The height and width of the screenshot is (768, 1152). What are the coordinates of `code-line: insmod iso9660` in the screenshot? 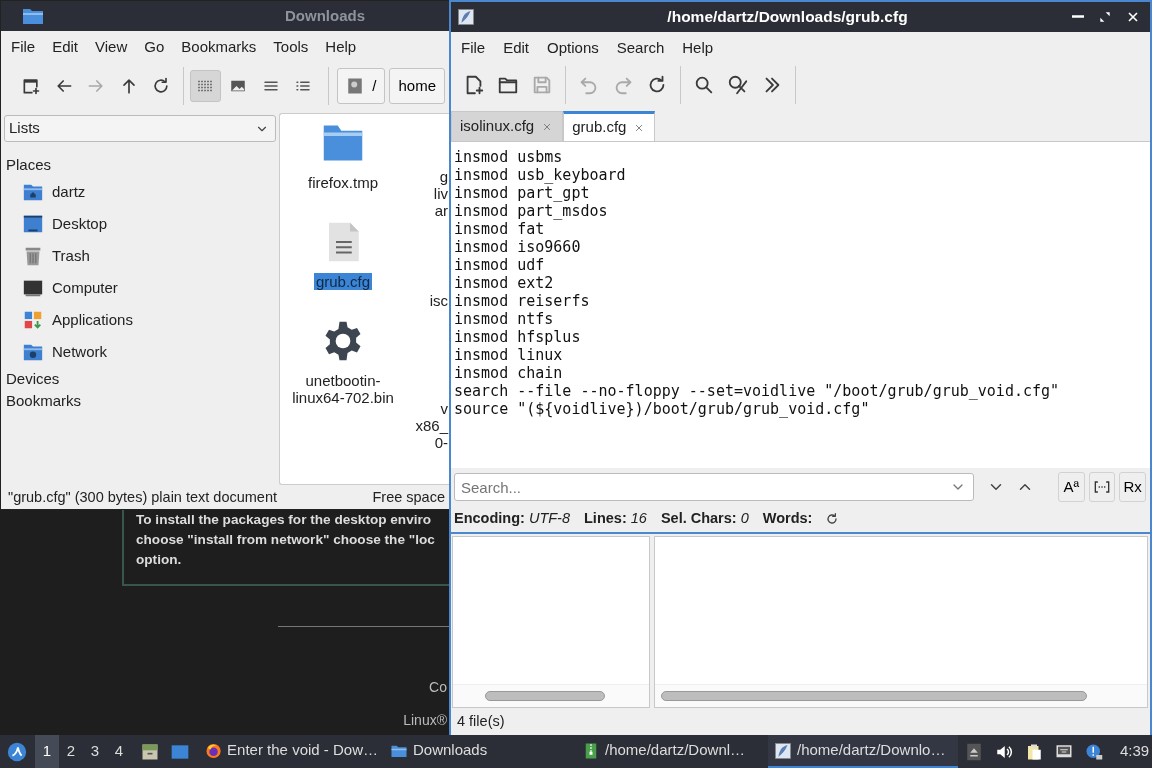 It's located at (517, 247).